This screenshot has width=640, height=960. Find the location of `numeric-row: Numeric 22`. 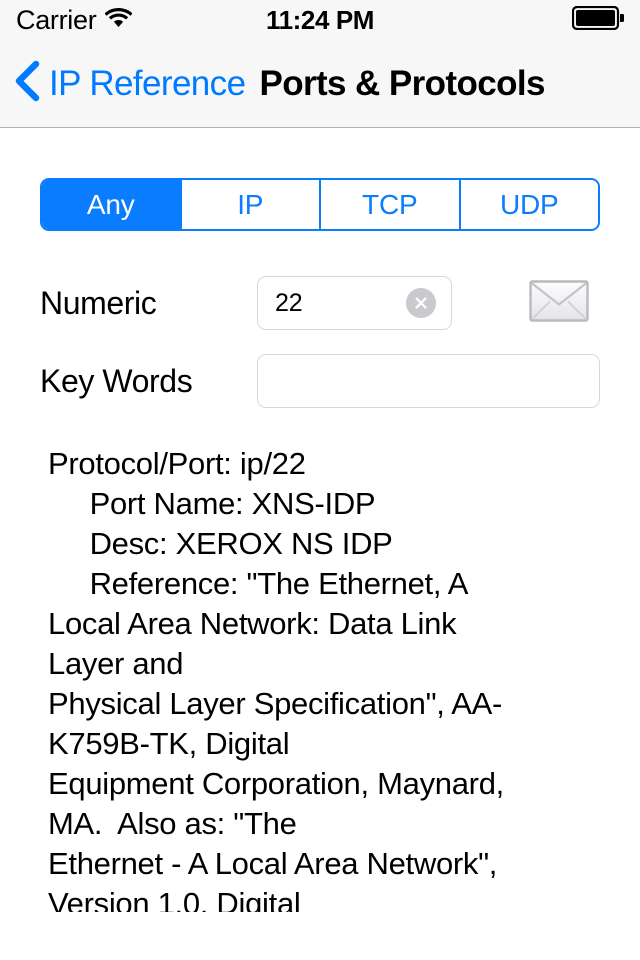

numeric-row: Numeric 22 is located at coordinates (320, 303).